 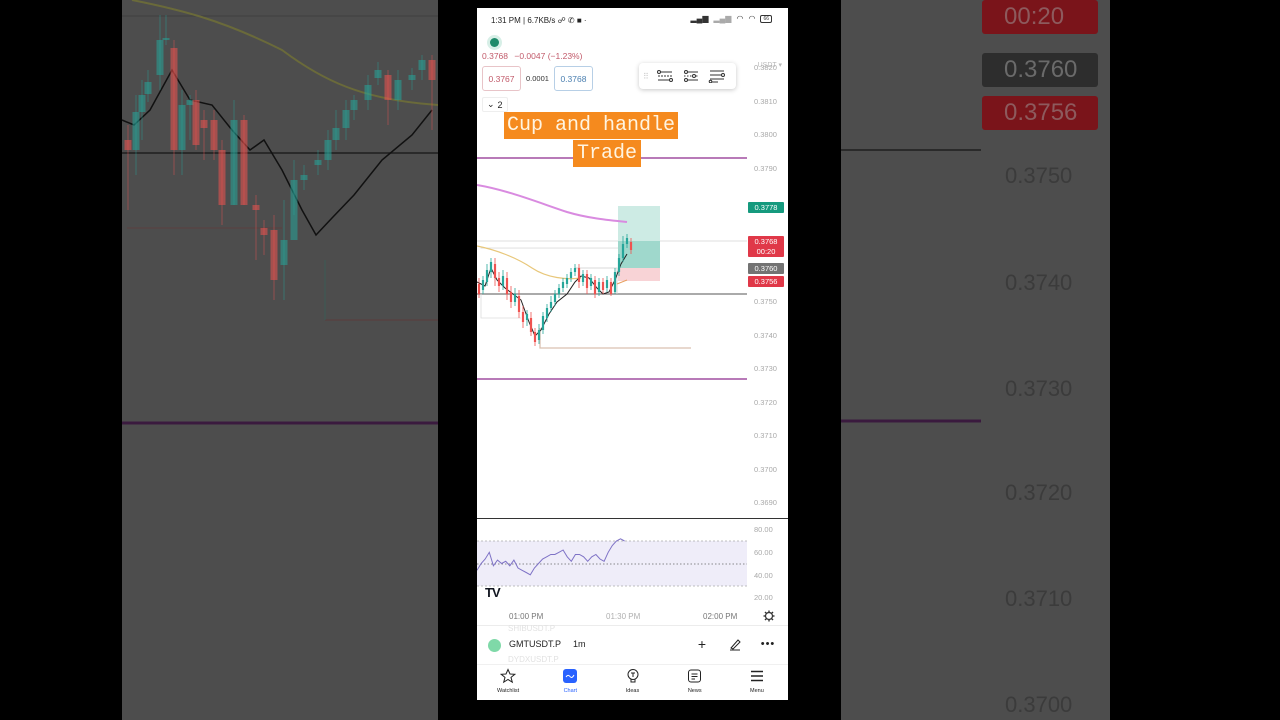 What do you see at coordinates (766, 251) in the screenshot?
I see `bar-countdown: 00:20` at bounding box center [766, 251].